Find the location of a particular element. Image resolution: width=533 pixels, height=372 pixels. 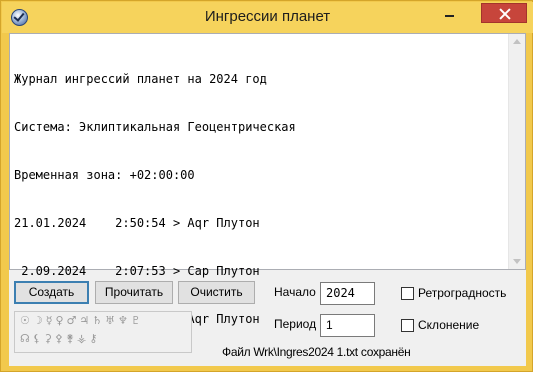

scroll-up-arrow-icon is located at coordinates (517, 41).